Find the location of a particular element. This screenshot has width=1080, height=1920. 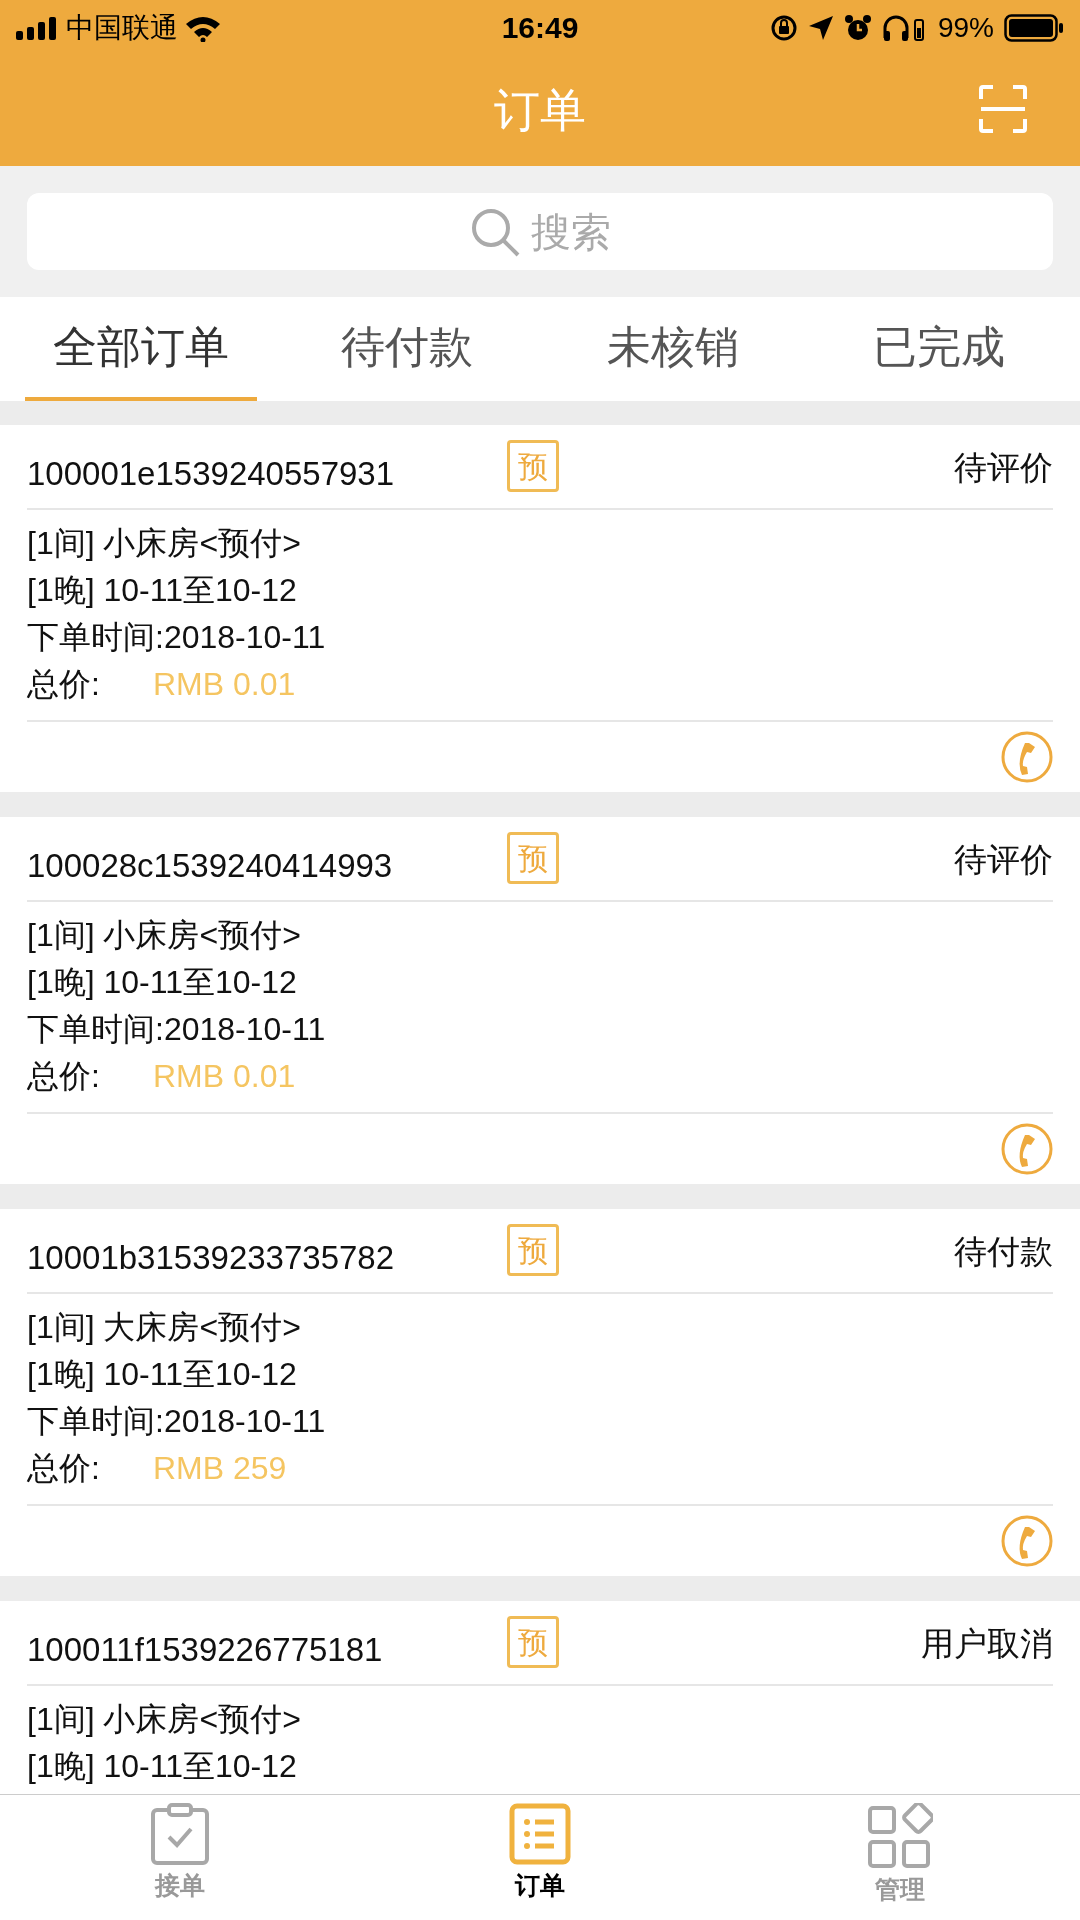

clipboard-check-icon is located at coordinates (180, 1834).